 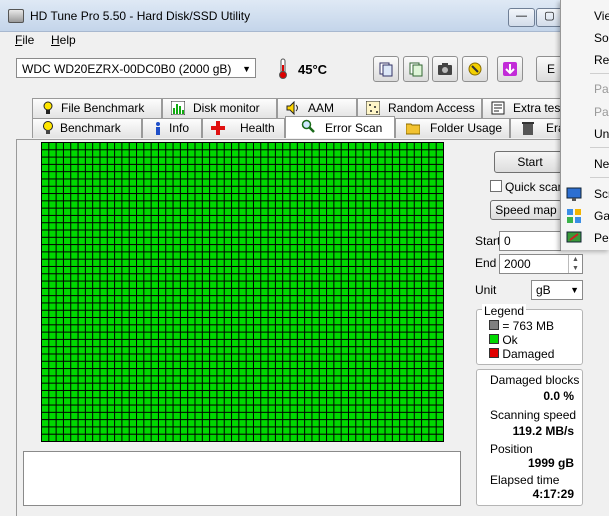 What do you see at coordinates (97, 108) in the screenshot?
I see `tab-file-benchmark: File Benchmark` at bounding box center [97, 108].